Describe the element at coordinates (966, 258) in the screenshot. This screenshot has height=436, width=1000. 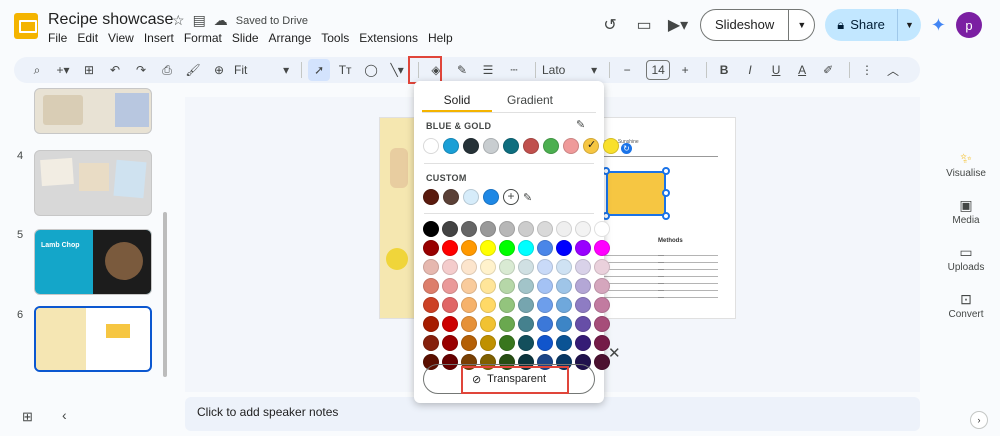
I see `side-item-uploads: ▭ Uploads` at that location.